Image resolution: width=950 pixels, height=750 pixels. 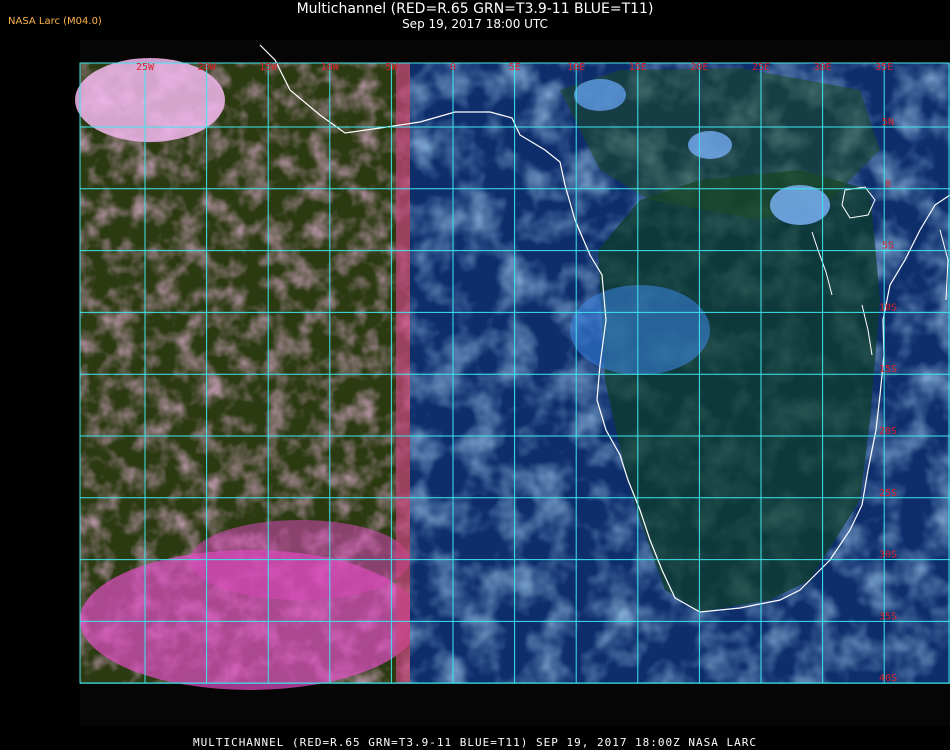 What do you see at coordinates (638, 67) in the screenshot?
I see `longitude-label: 15E` at bounding box center [638, 67].